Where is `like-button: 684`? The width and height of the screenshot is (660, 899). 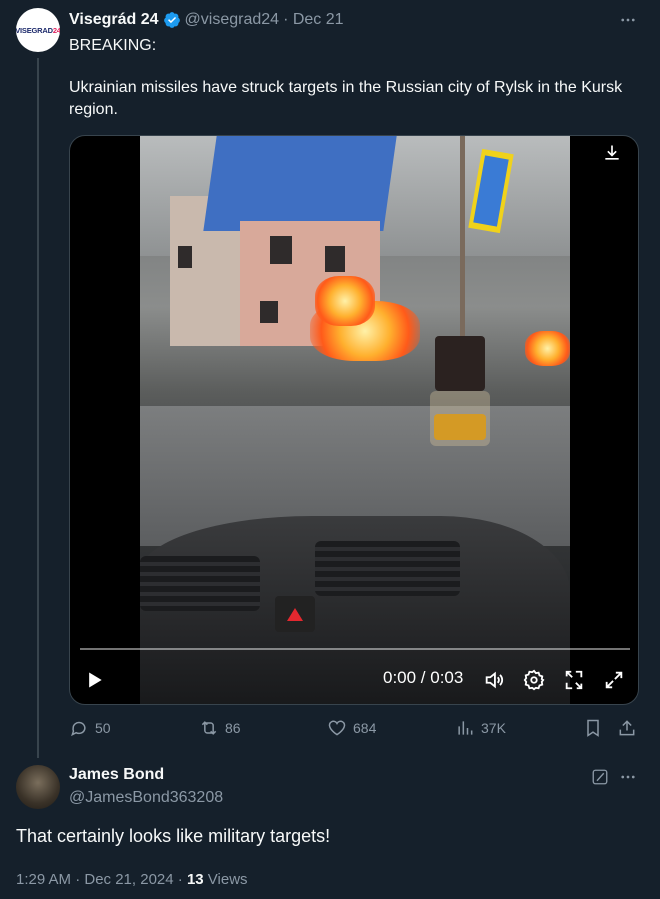 like-button: 684 is located at coordinates (351, 728).